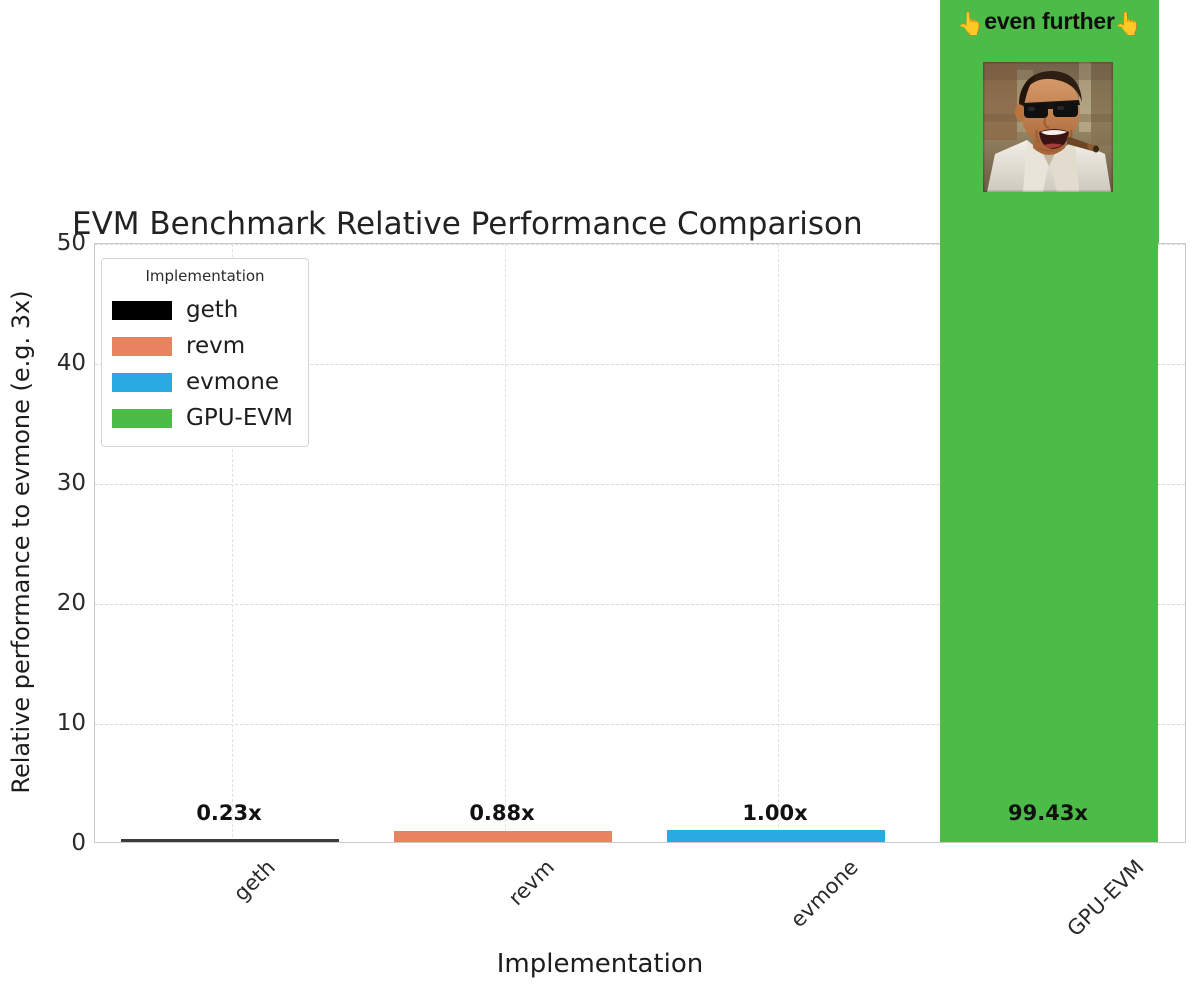 Image resolution: width=1200 pixels, height=1000 pixels. What do you see at coordinates (776, 836) in the screenshot?
I see `bar-evmone` at bounding box center [776, 836].